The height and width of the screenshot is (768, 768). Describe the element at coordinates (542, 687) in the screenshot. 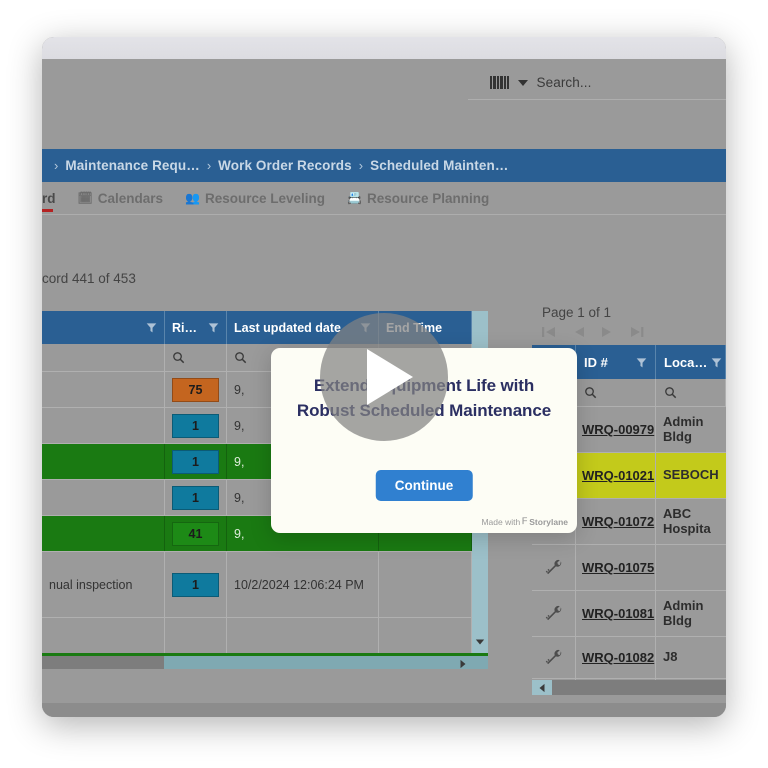

I see `chevron-left-icon` at that location.